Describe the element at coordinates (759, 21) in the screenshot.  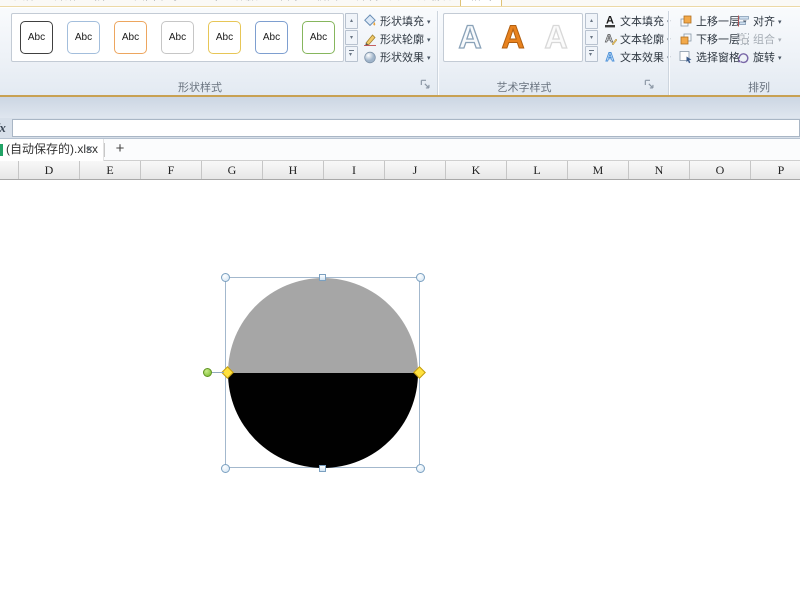
I see `align-button: 对齐 ▾` at that location.